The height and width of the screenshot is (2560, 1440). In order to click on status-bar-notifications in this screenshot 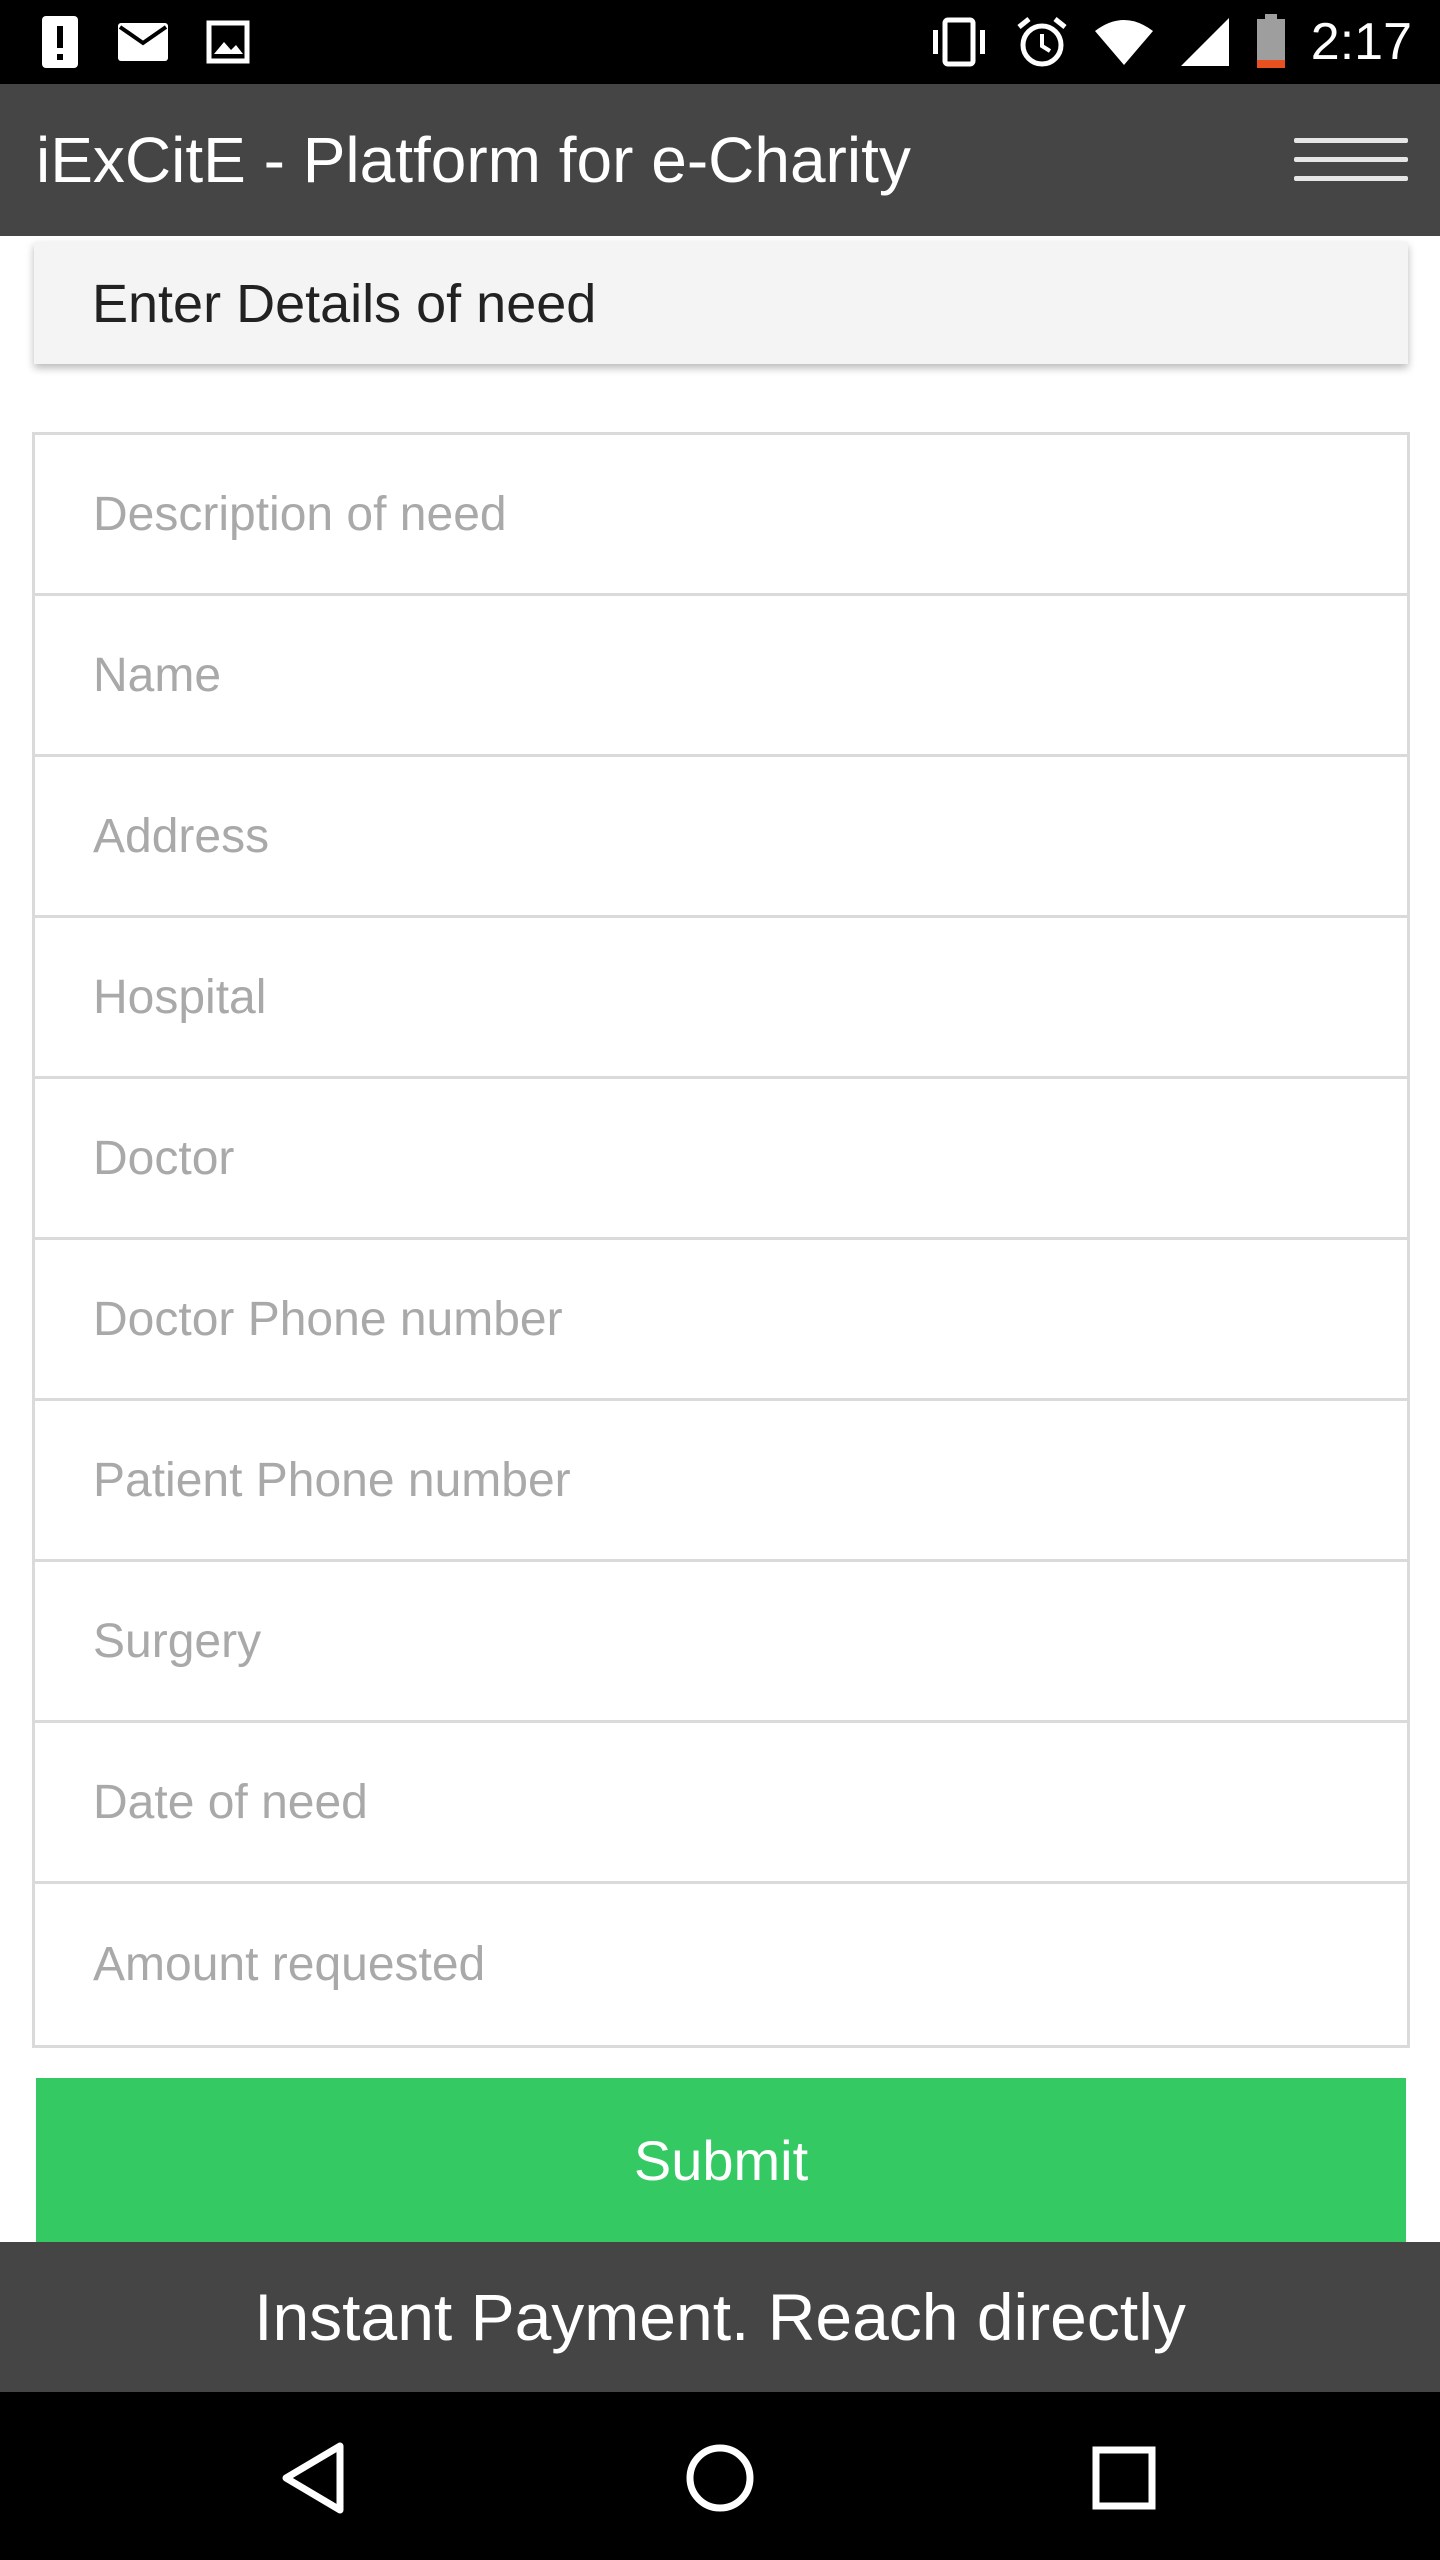, I will do `click(145, 42)`.